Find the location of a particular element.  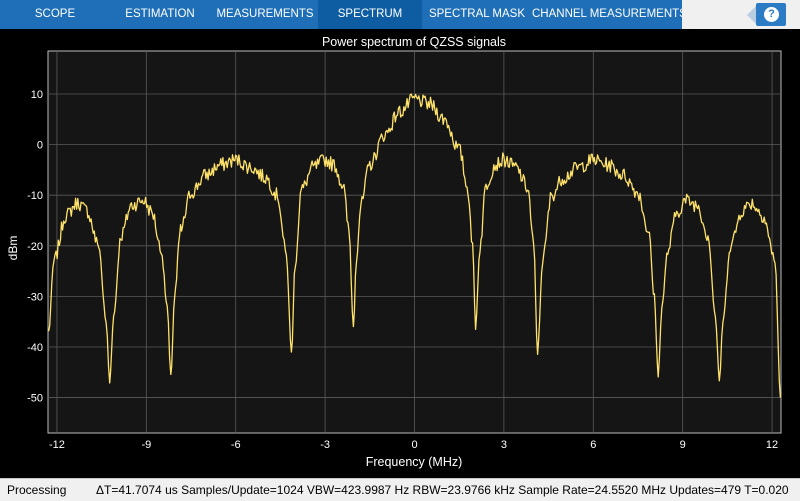

x-tick-label: -3 is located at coordinates (325, 445).